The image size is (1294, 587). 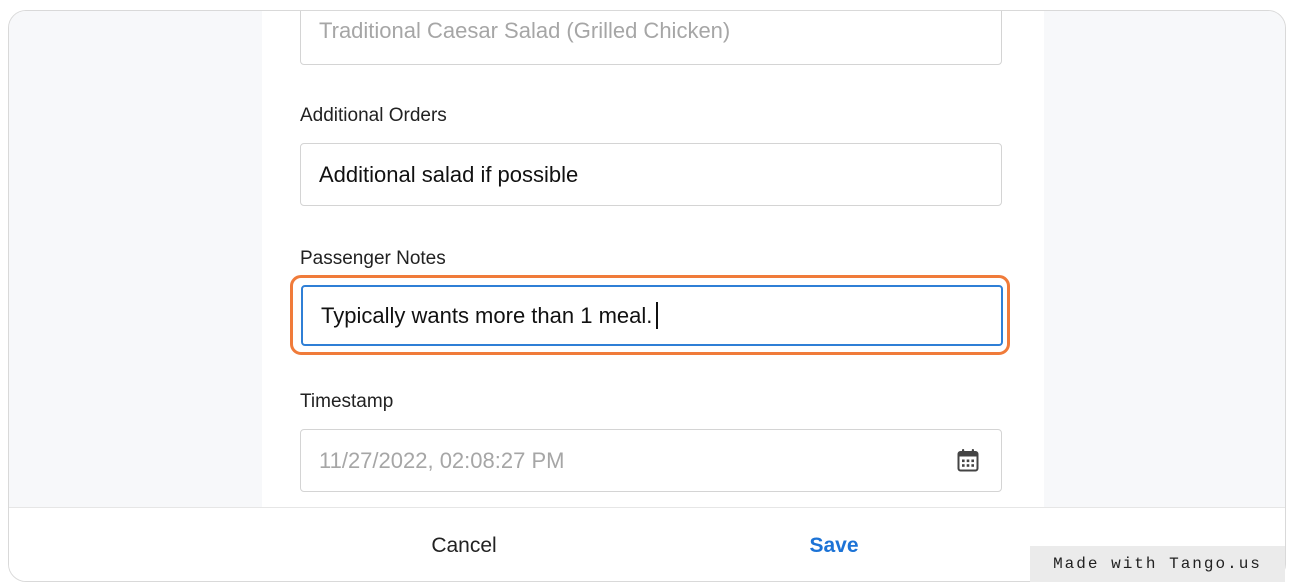 I want to click on tango-watermark: Made with Tango.us, so click(x=1157, y=564).